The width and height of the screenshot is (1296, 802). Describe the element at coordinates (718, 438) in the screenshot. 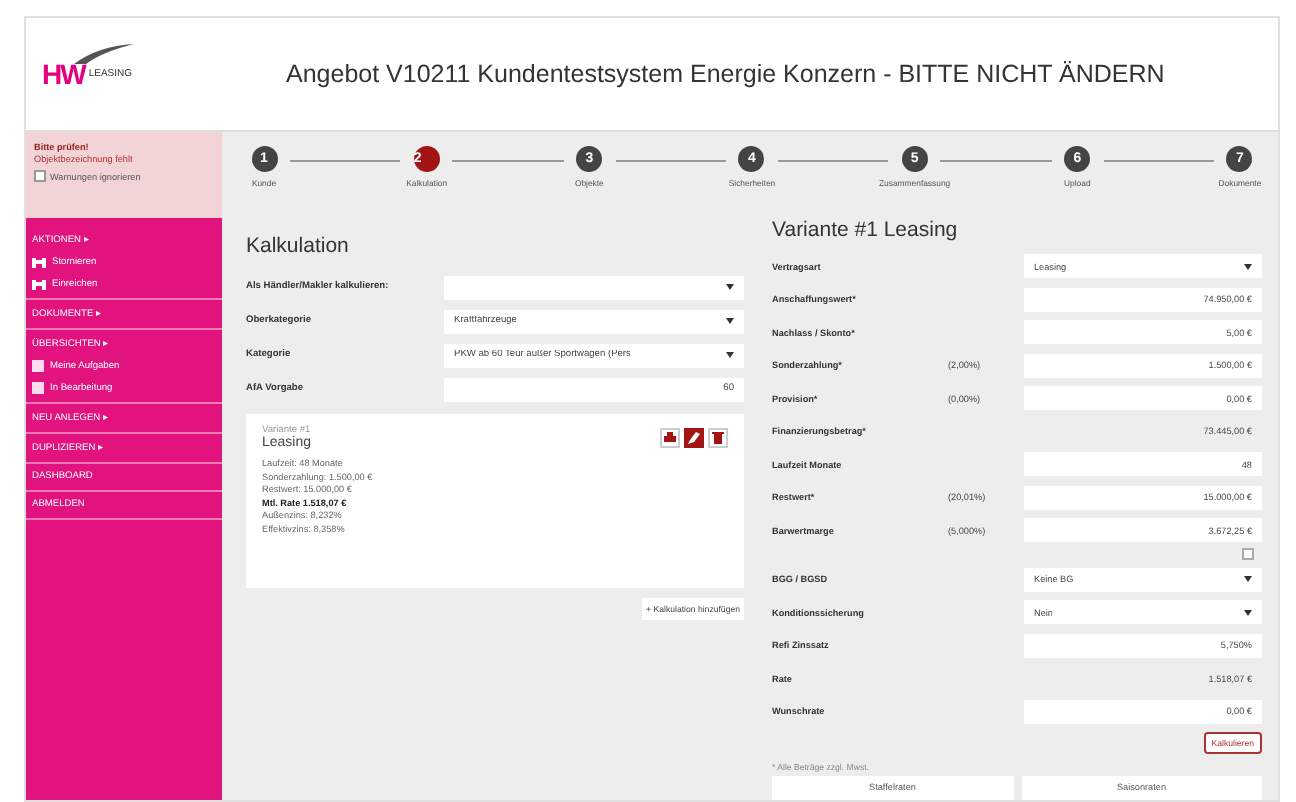

I see `delete-button` at that location.